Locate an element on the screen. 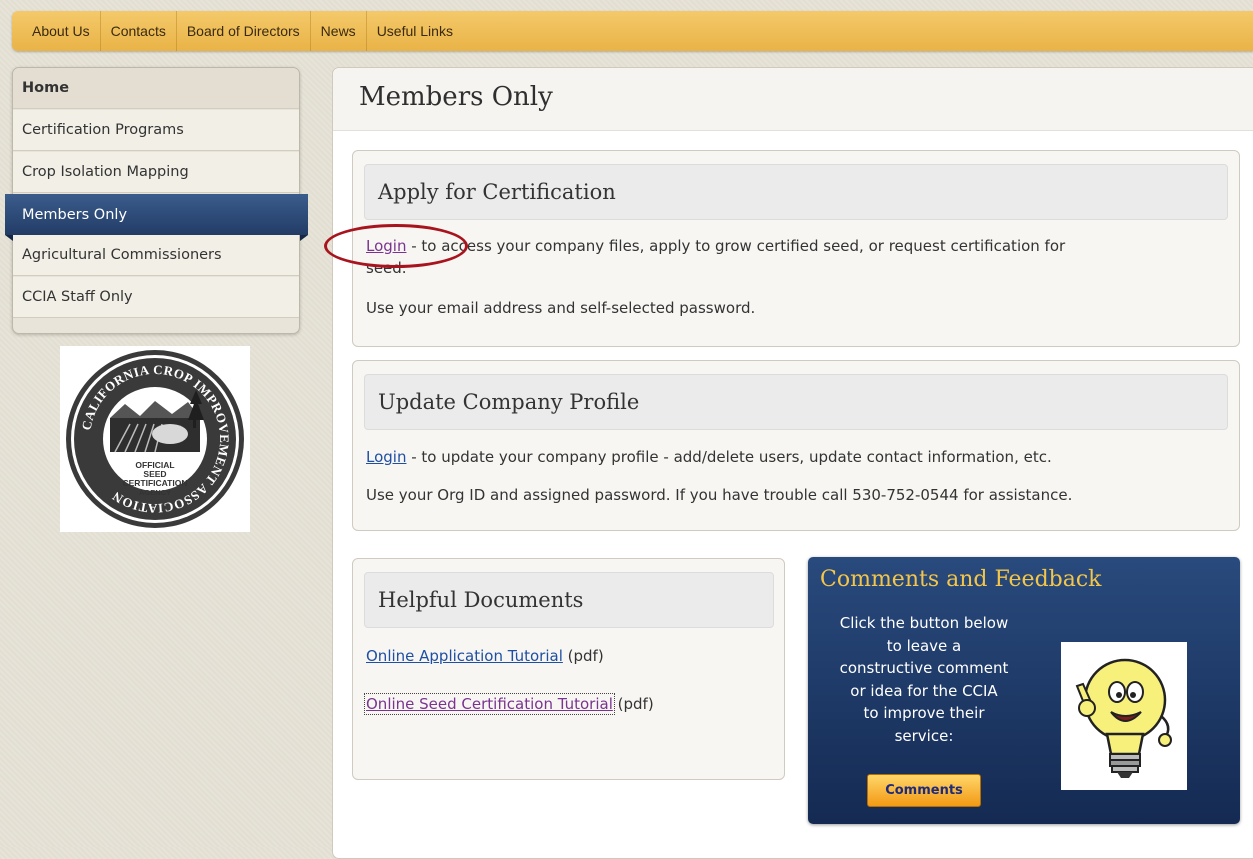  comments-line: to improve their is located at coordinates (924, 713).